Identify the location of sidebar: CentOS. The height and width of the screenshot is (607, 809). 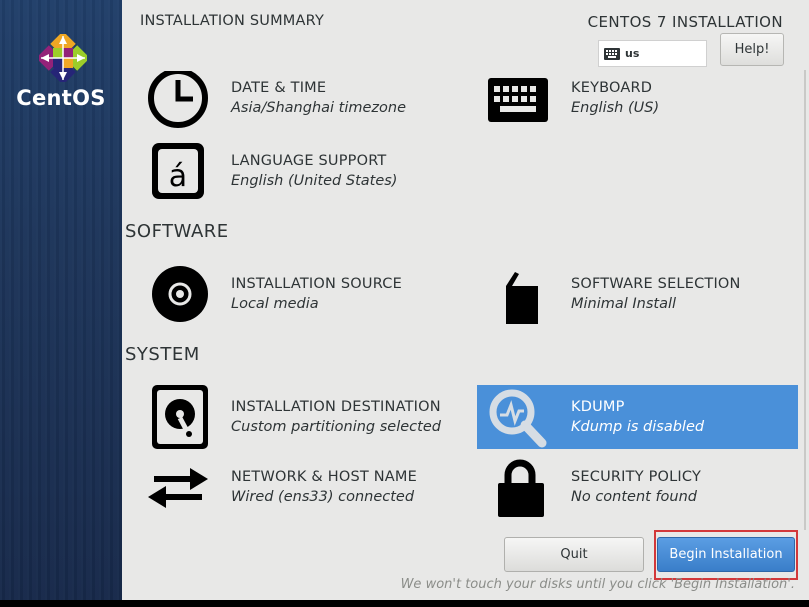
(61, 300).